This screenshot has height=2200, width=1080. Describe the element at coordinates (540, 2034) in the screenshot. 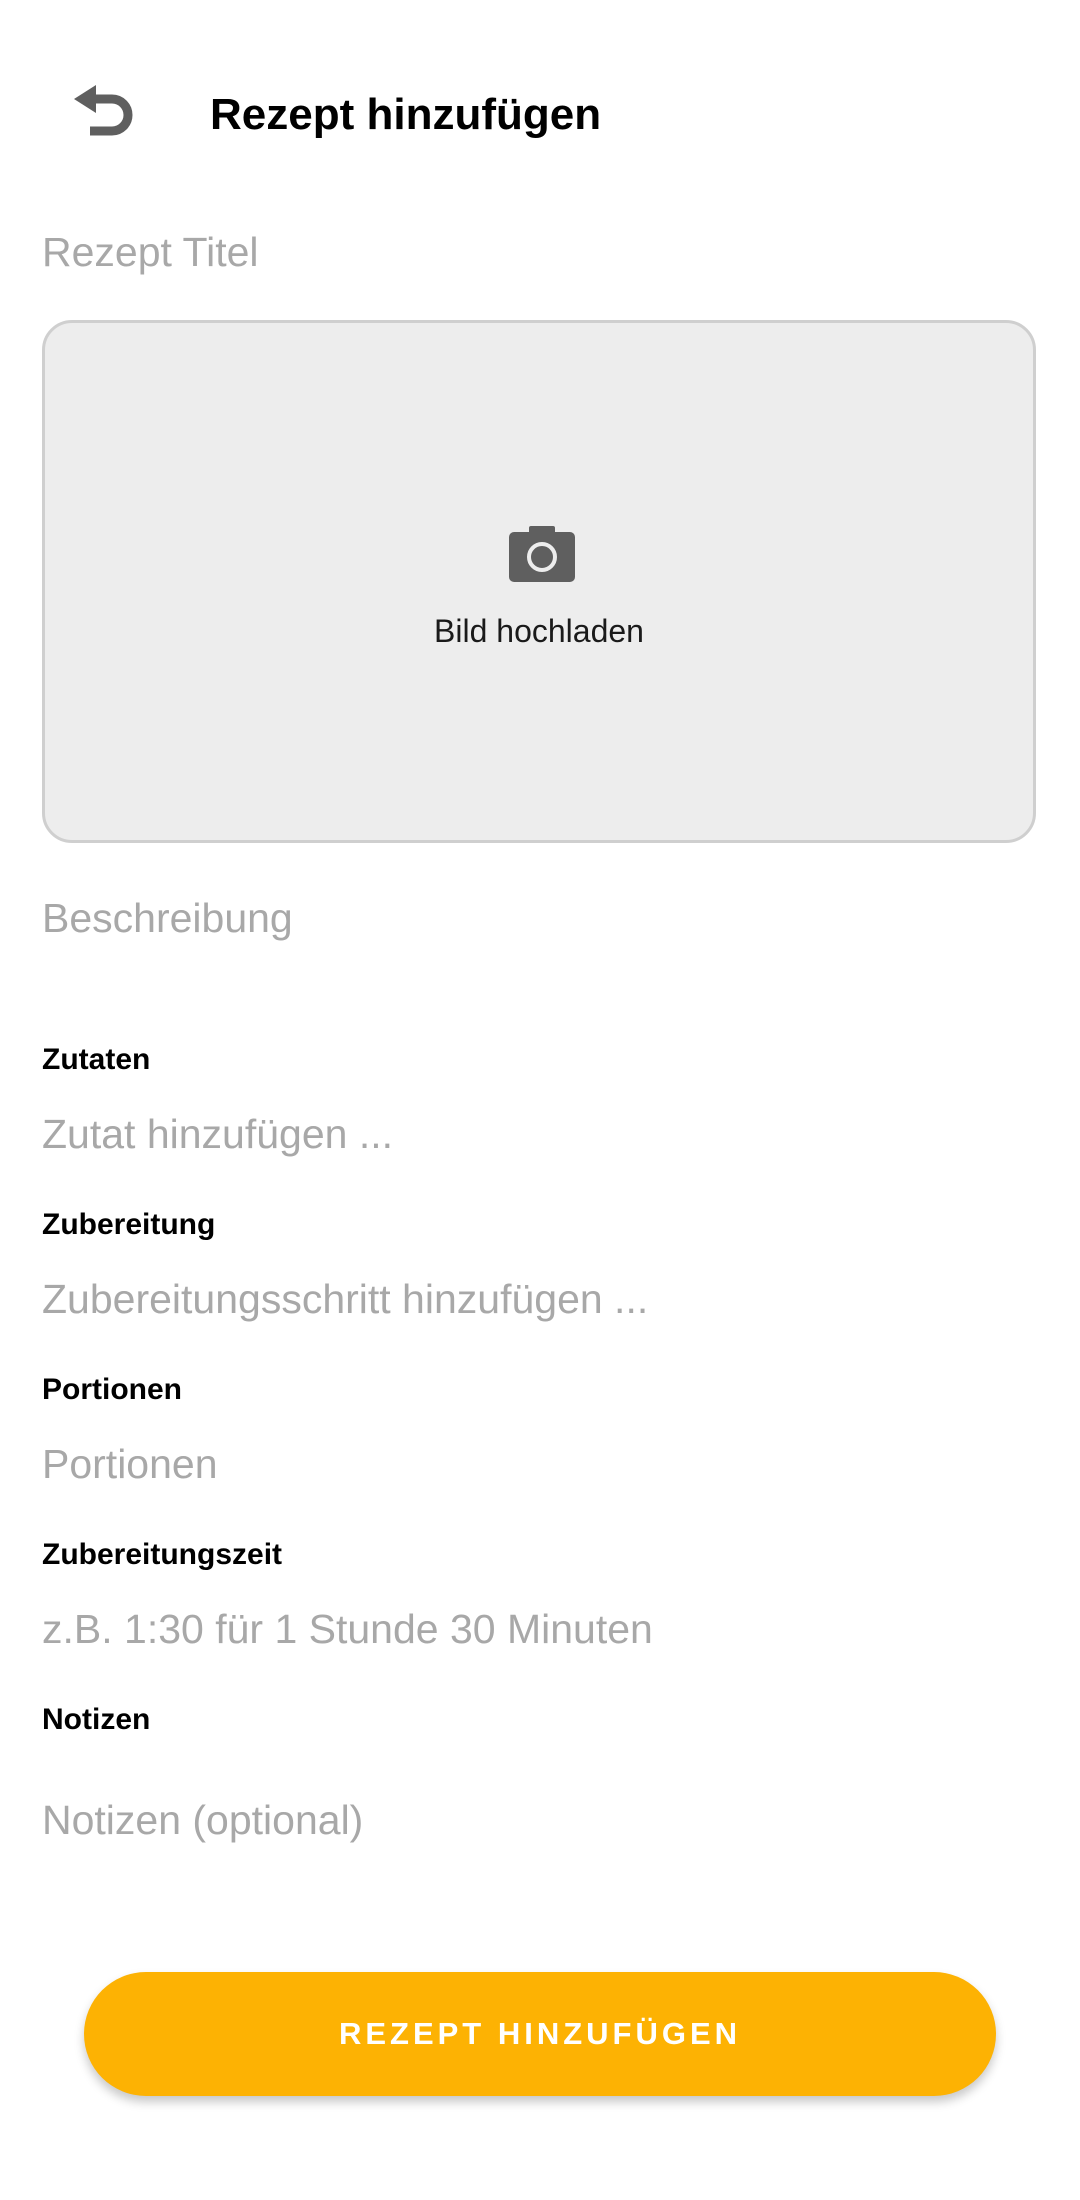

I see `add-recipe-button: REZEPT HINZUFÜGEN` at that location.